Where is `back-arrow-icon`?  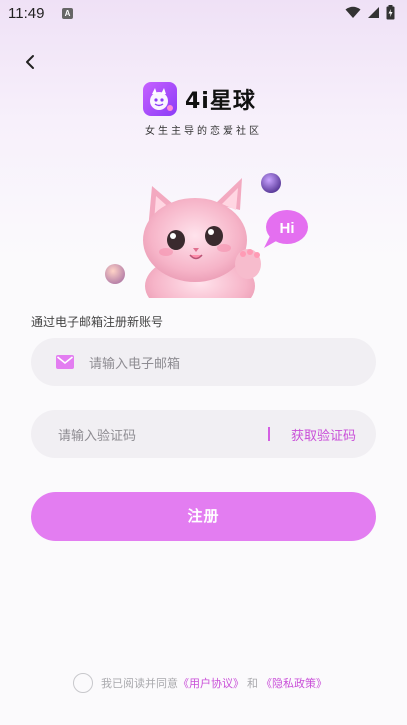 back-arrow-icon is located at coordinates (30, 62).